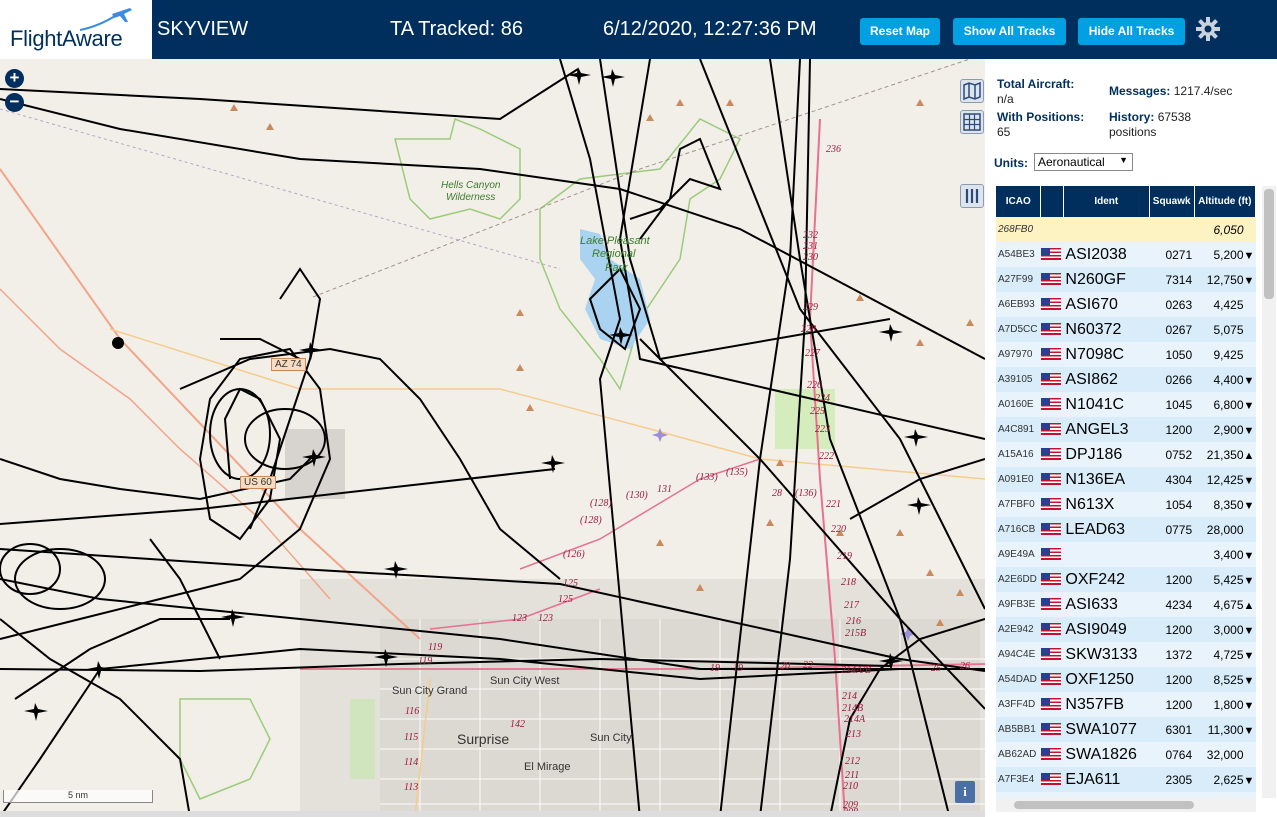 The width and height of the screenshot is (1277, 817). Describe the element at coordinates (76, 29) in the screenshot. I see `flightaware-logo: FlightAware` at that location.